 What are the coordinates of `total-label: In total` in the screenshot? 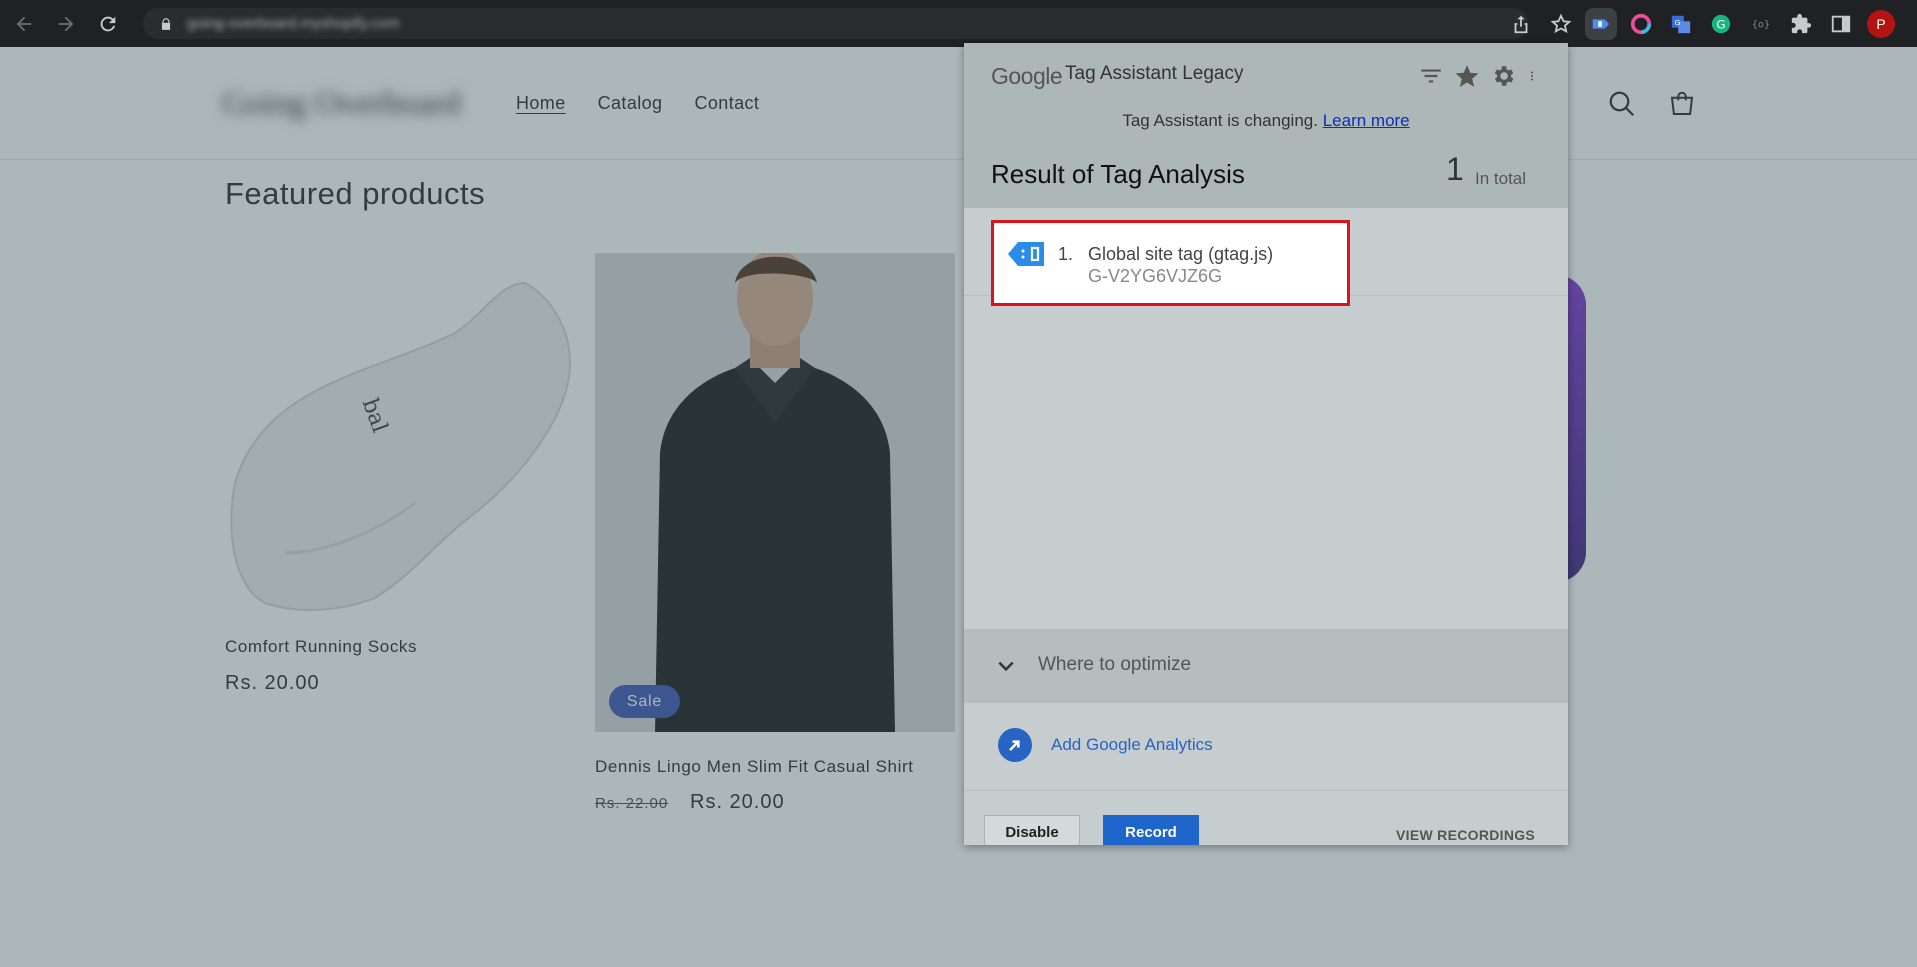 It's located at (1501, 178).